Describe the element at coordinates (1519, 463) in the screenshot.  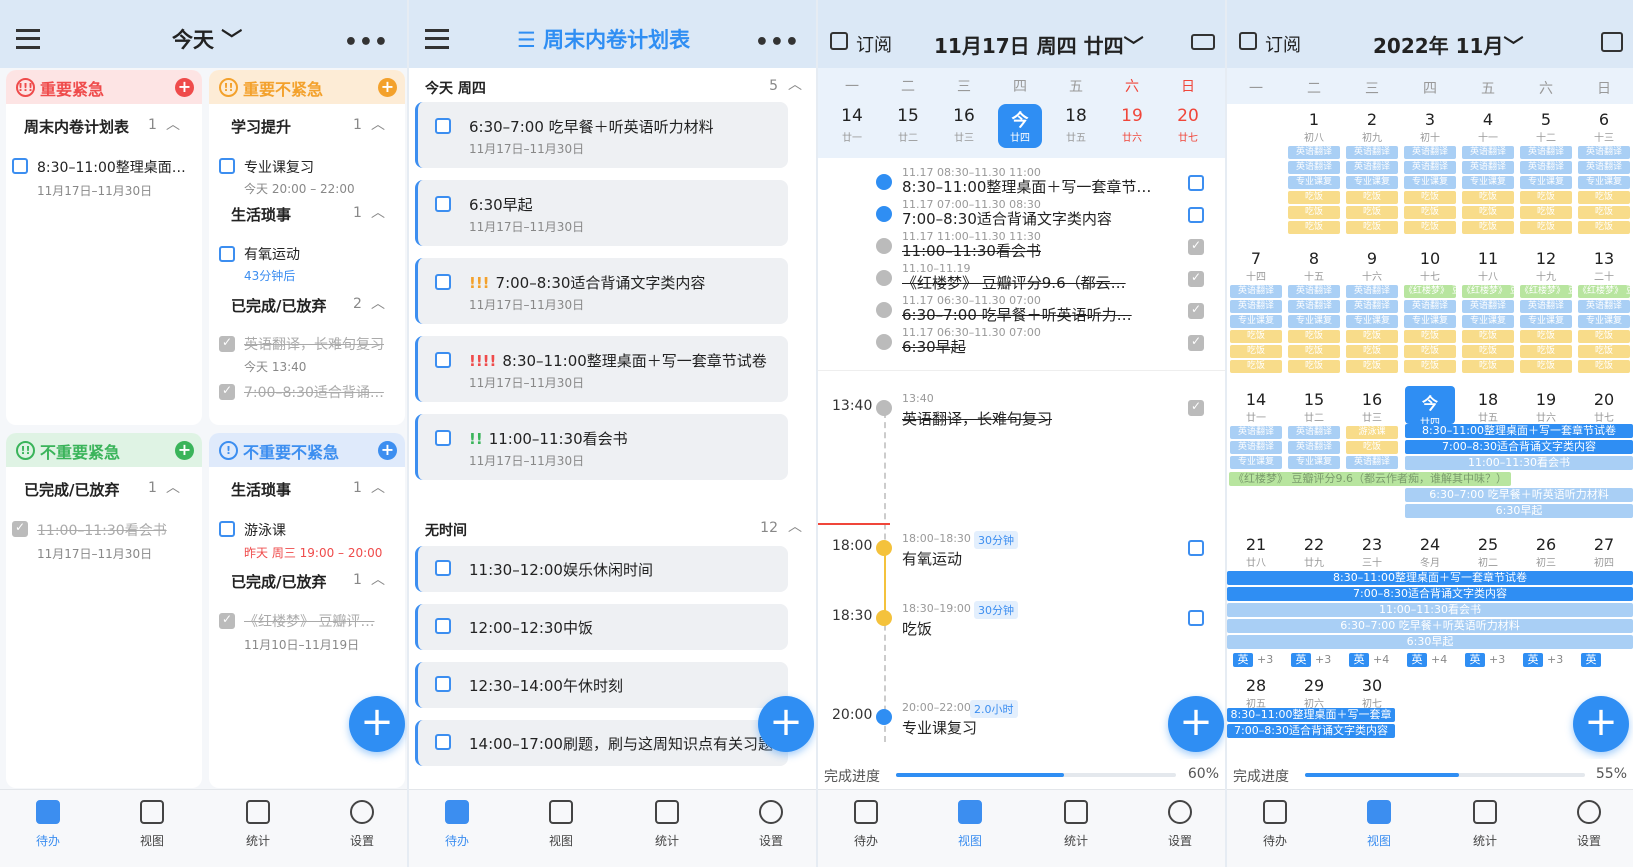
I see `event-bar: 11:00–11:30看会书` at that location.